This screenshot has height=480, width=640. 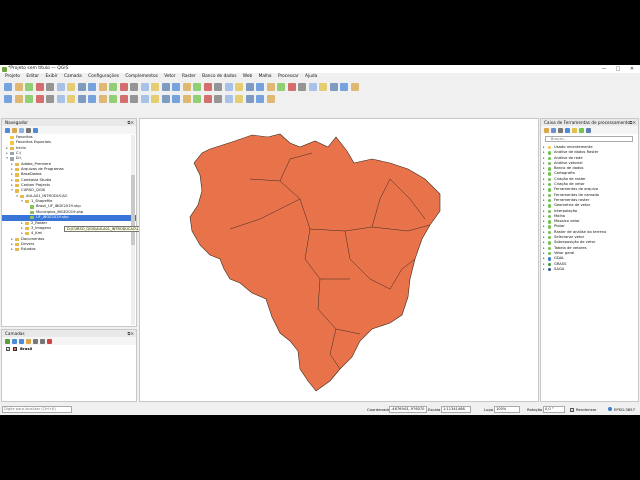 I want to click on rotation-field: 0,0 °, so click(x=554, y=409).